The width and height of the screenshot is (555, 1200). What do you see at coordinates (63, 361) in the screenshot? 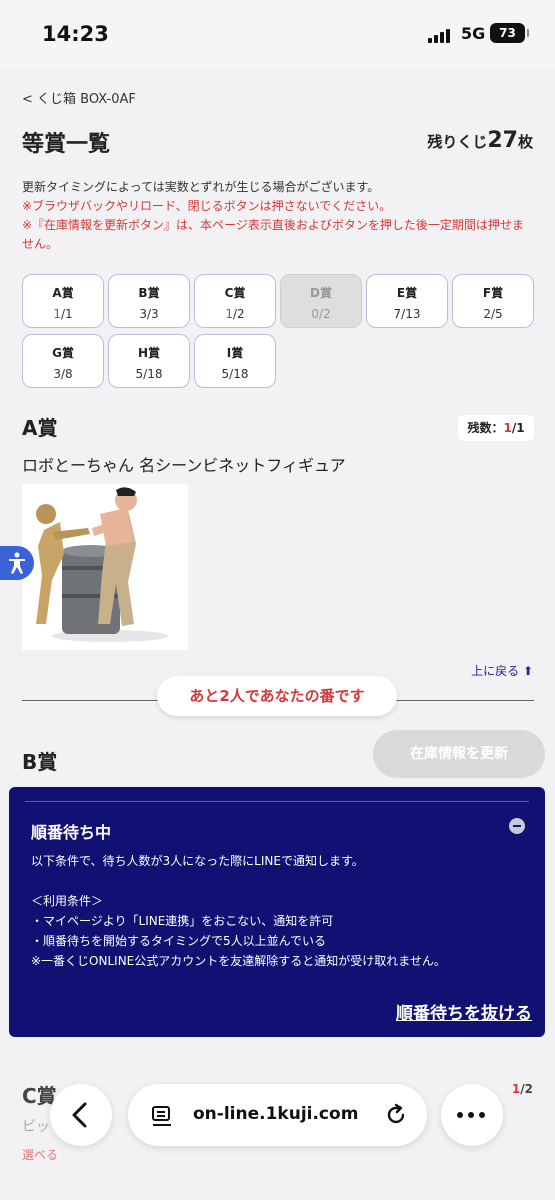
I see `prize-button-g: G賞 3/8` at bounding box center [63, 361].